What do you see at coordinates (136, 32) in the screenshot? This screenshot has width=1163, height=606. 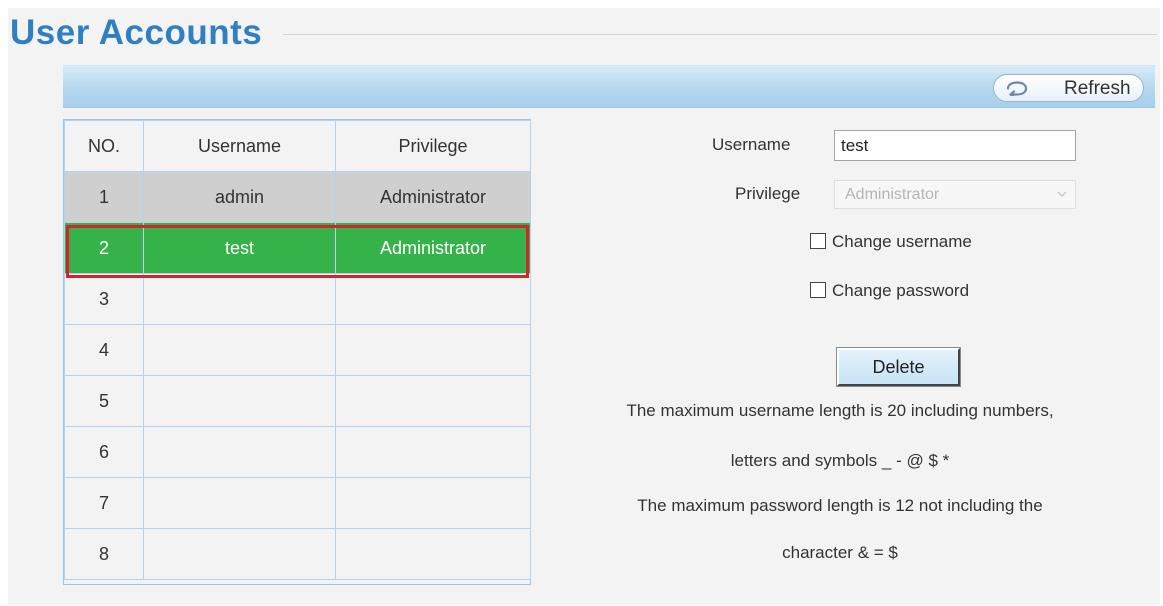 I see `page-title: User Accounts` at bounding box center [136, 32].